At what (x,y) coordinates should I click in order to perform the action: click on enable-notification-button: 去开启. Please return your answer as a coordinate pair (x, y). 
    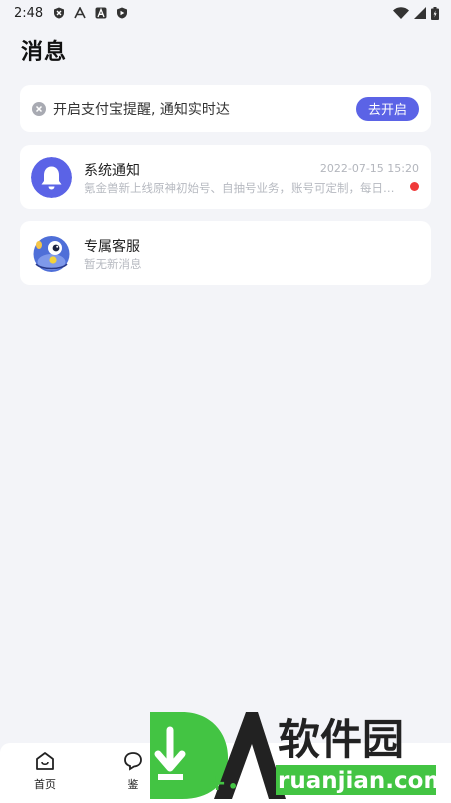
    Looking at the image, I should click on (387, 108).